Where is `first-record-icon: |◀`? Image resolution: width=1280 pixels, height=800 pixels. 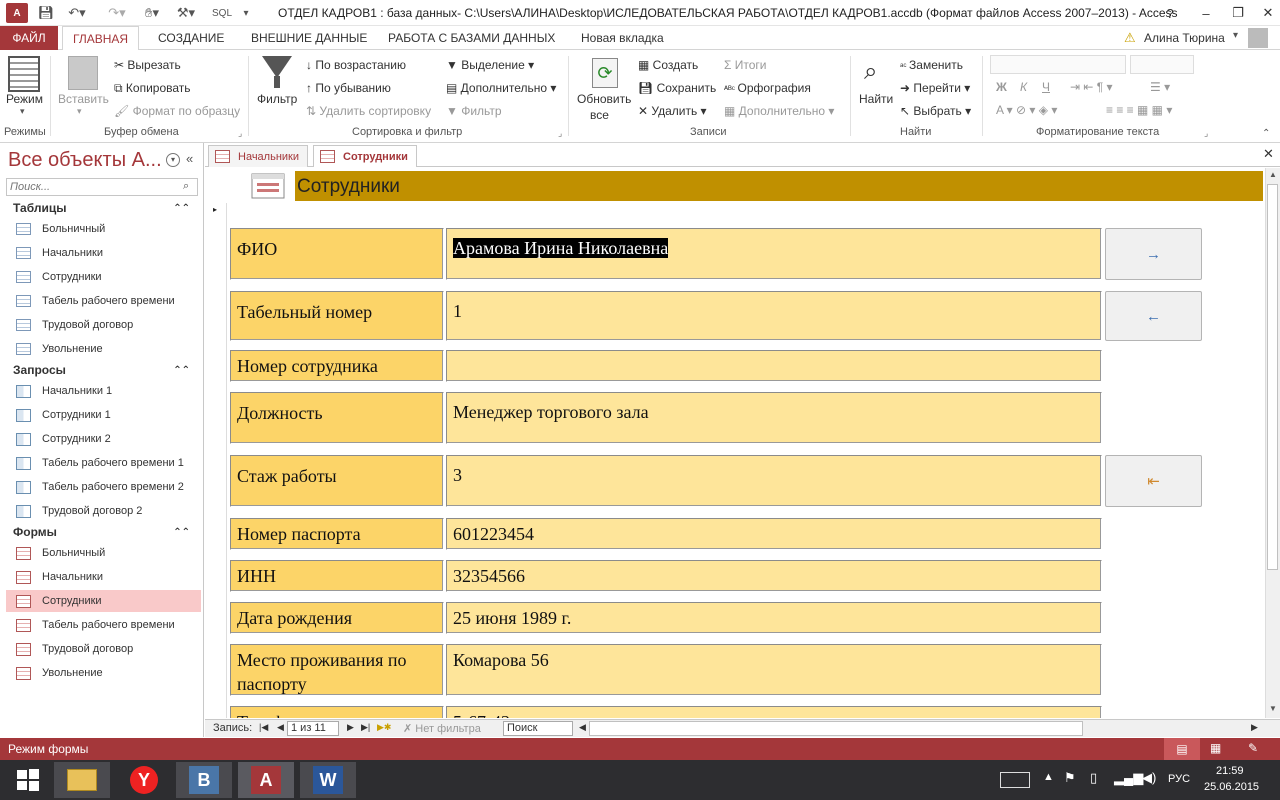
first-record-icon: |◀ is located at coordinates (263, 727).